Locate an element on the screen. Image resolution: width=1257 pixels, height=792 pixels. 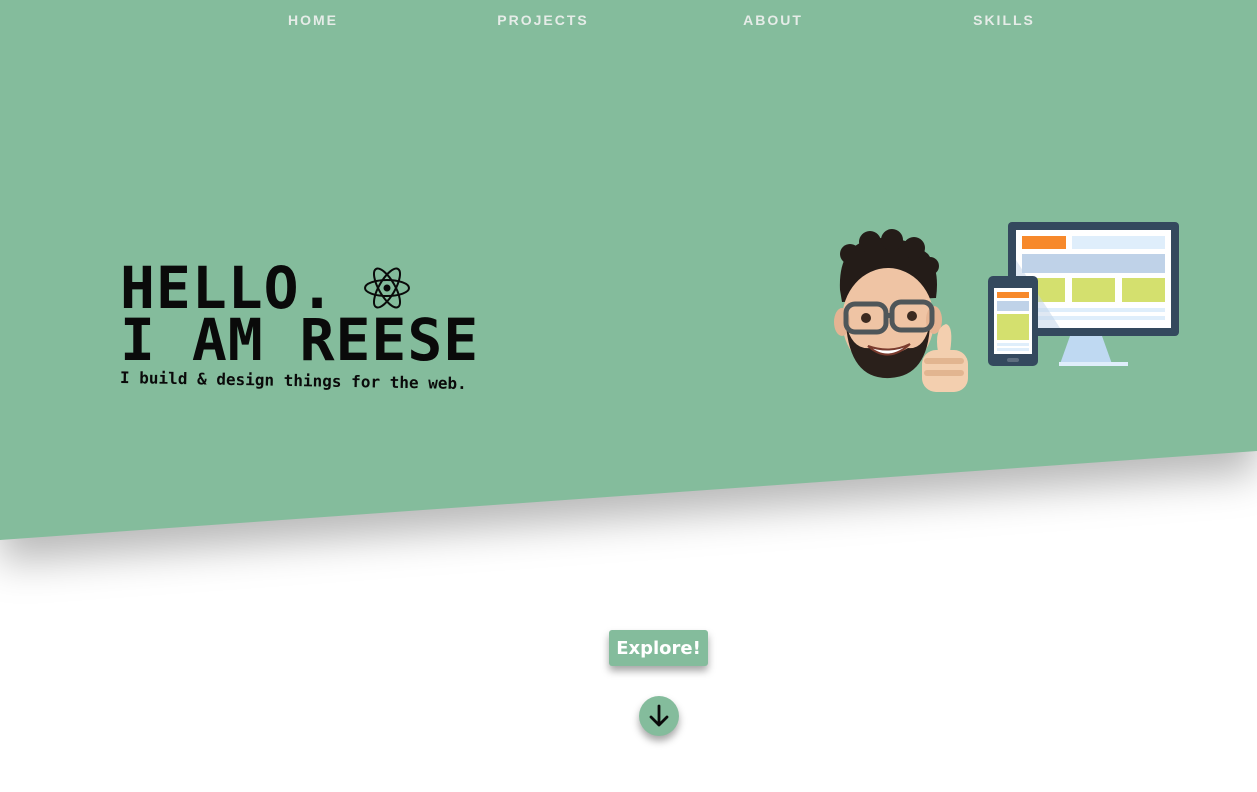
nav-projects-link: PROJECTS is located at coordinates (542, 20).